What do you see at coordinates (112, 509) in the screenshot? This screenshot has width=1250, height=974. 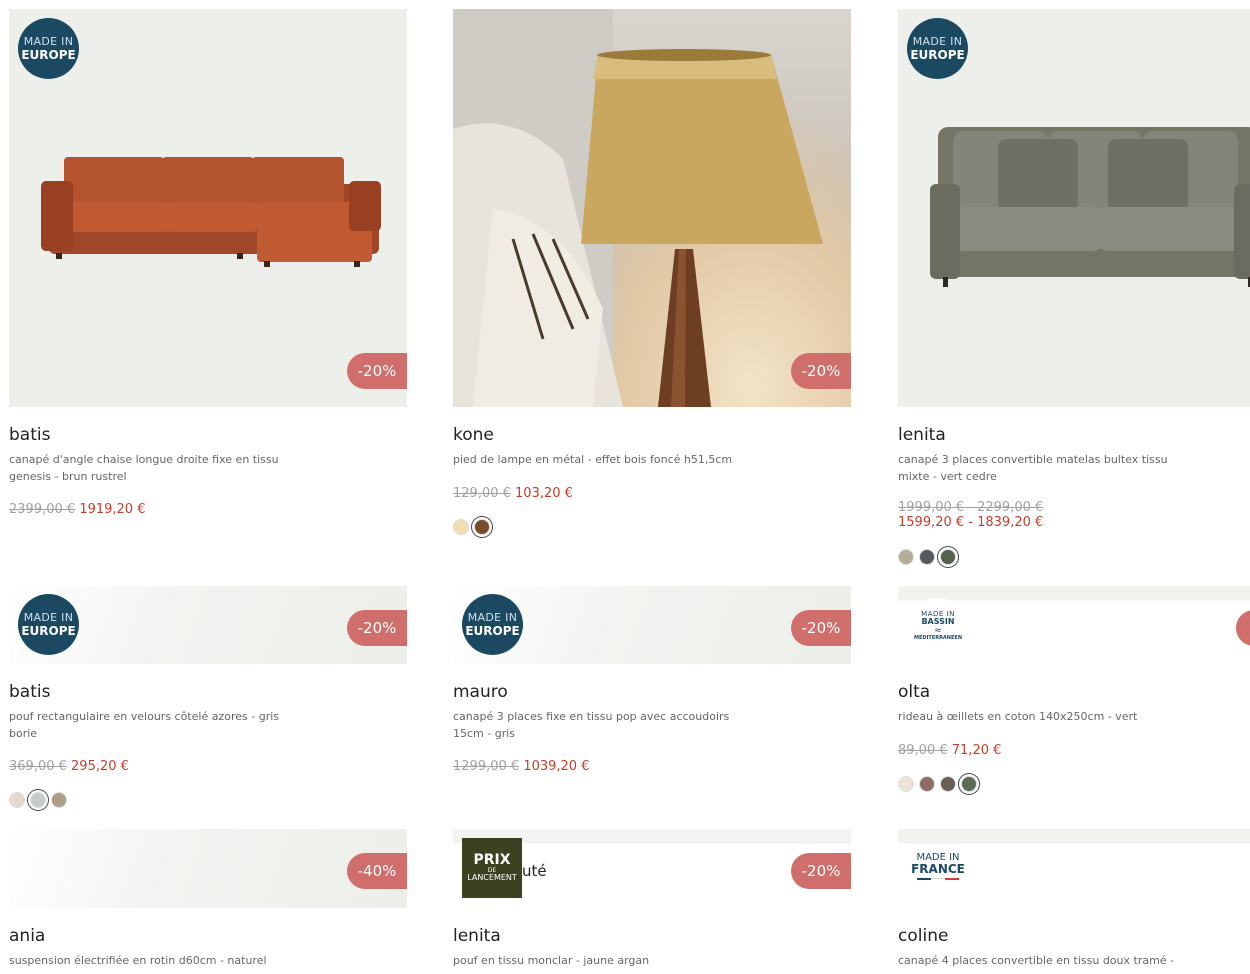 I see `new-price: 1919,20 €` at bounding box center [112, 509].